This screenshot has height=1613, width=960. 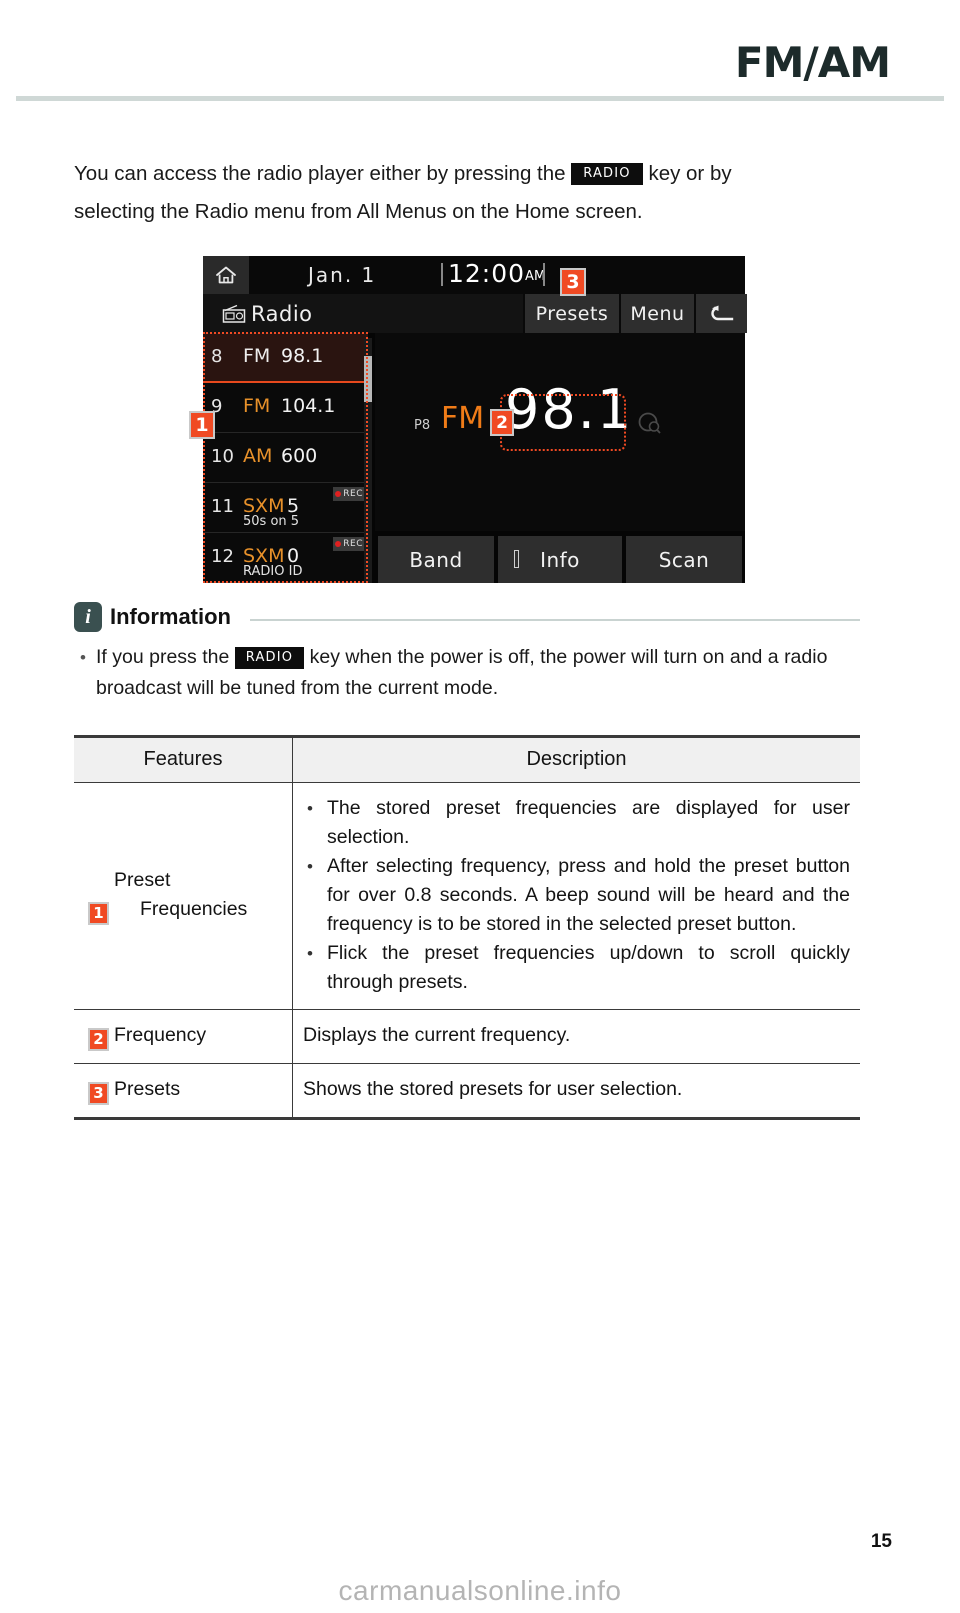 I want to click on page-title: FM/AM, so click(x=812, y=62).